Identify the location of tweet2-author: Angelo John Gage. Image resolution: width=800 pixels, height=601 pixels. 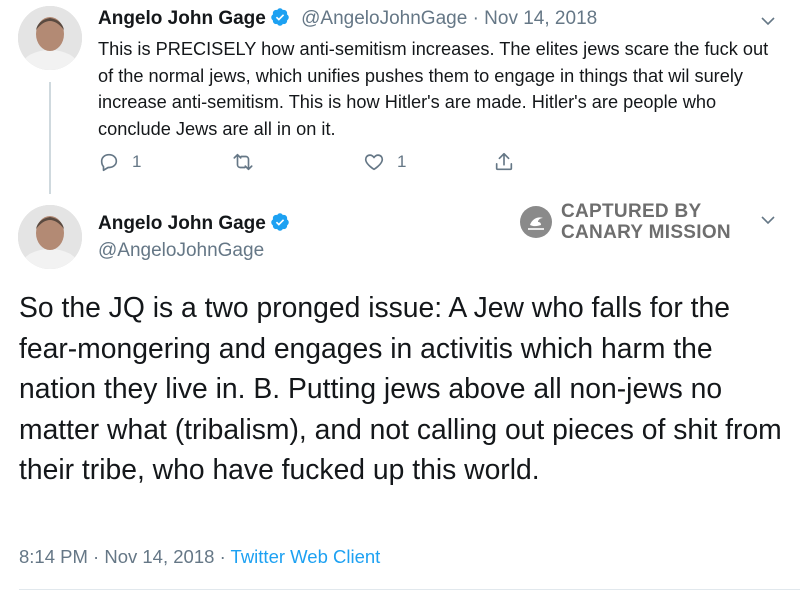
(194, 223).